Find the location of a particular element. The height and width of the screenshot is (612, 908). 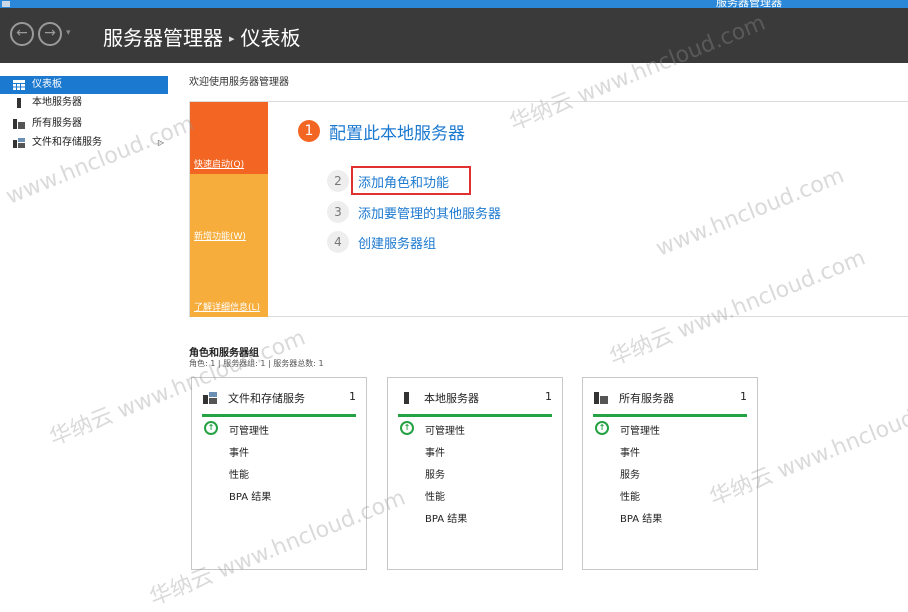

step-number-badge: 1 is located at coordinates (309, 131).